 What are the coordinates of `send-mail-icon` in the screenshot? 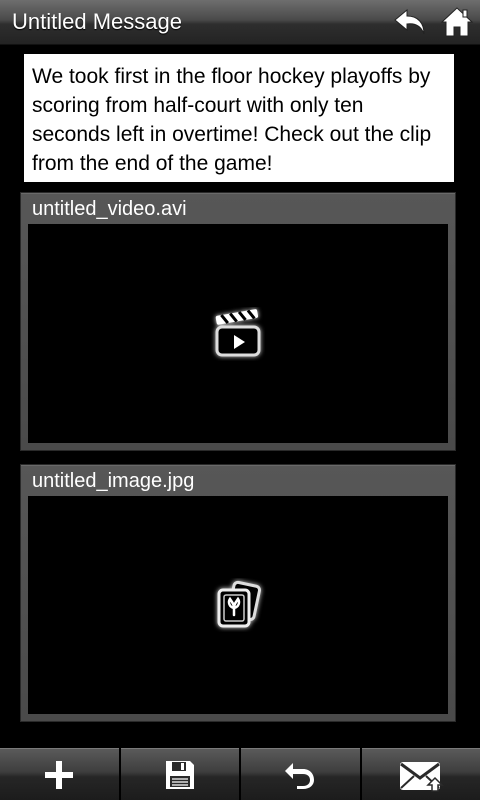 It's located at (421, 775).